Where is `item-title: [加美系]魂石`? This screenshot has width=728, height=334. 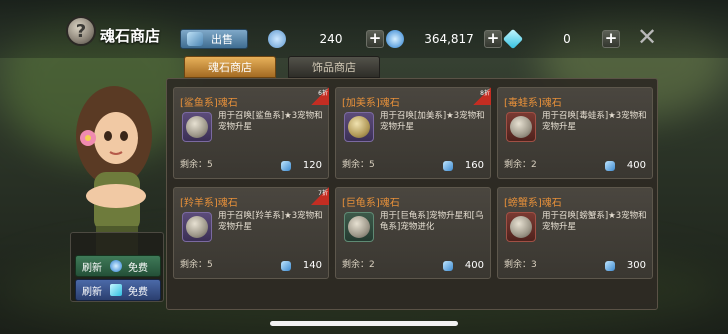 item-title: [加美系]魂石 is located at coordinates (371, 103).